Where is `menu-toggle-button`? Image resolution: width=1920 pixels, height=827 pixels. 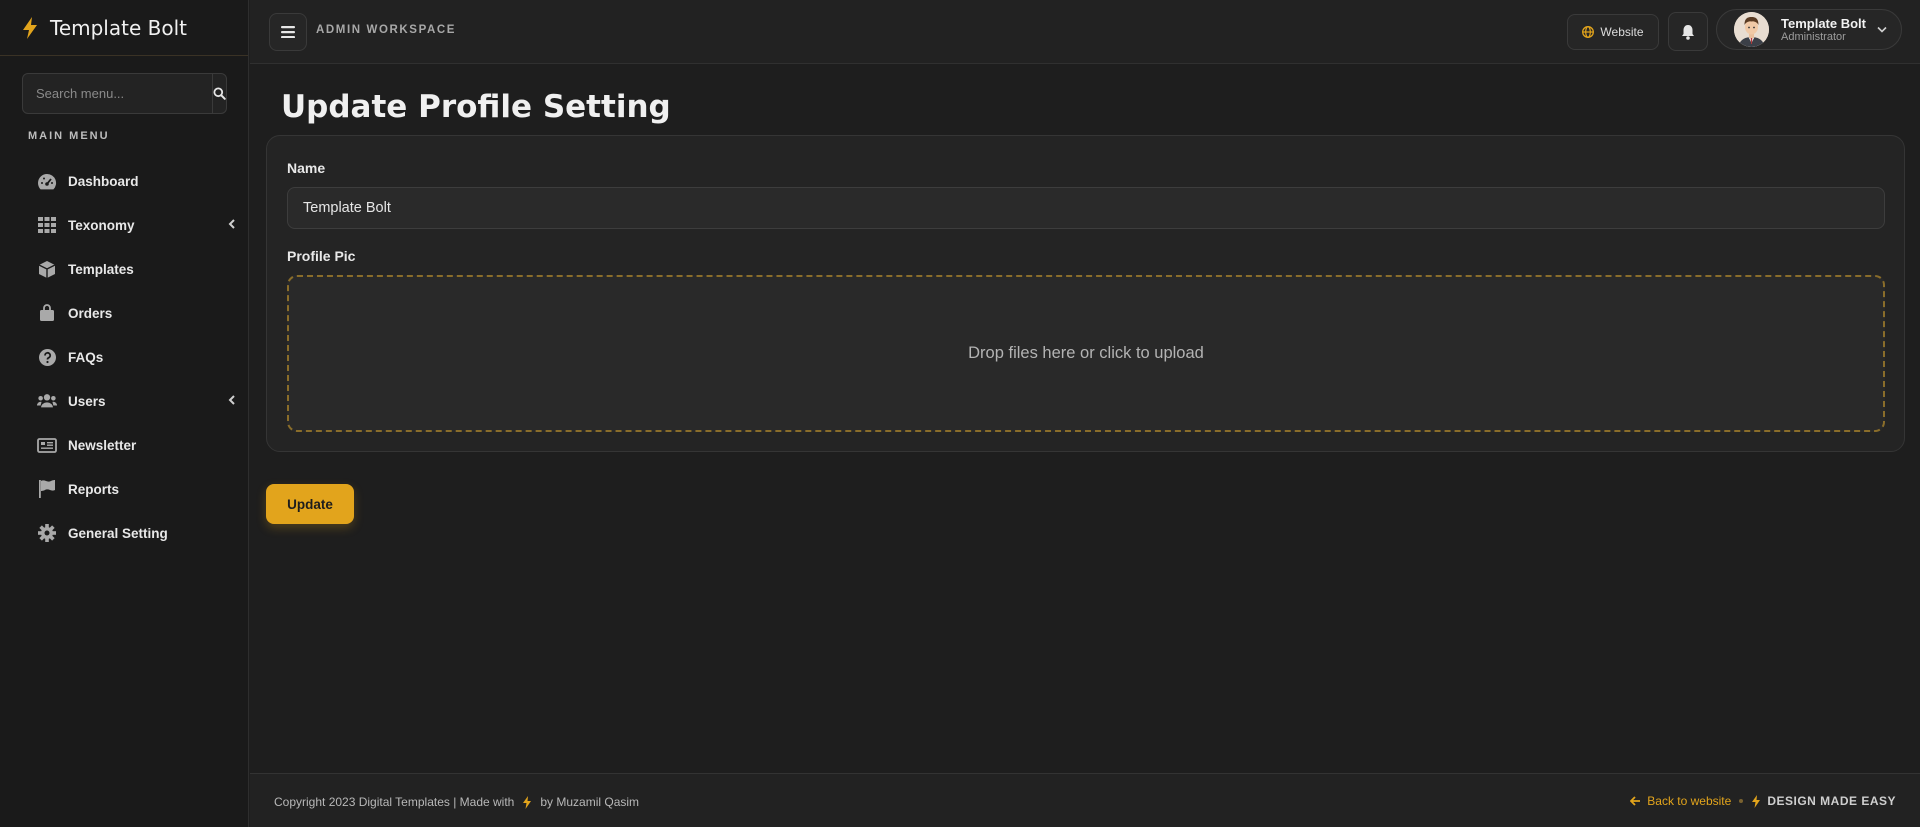
menu-toggle-button is located at coordinates (288, 32).